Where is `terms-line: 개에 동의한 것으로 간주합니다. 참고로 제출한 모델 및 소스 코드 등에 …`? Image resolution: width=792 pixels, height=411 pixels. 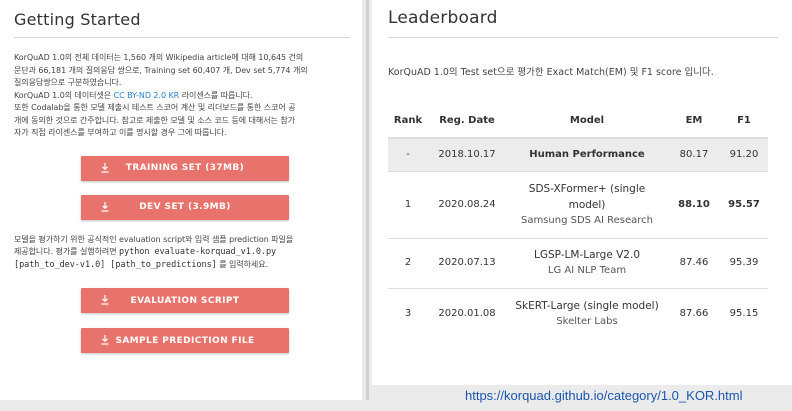 terms-line: 개에 동의한 것으로 간주합니다. 참고로 제출한 모델 및 소스 코드 등에 … is located at coordinates (154, 120).